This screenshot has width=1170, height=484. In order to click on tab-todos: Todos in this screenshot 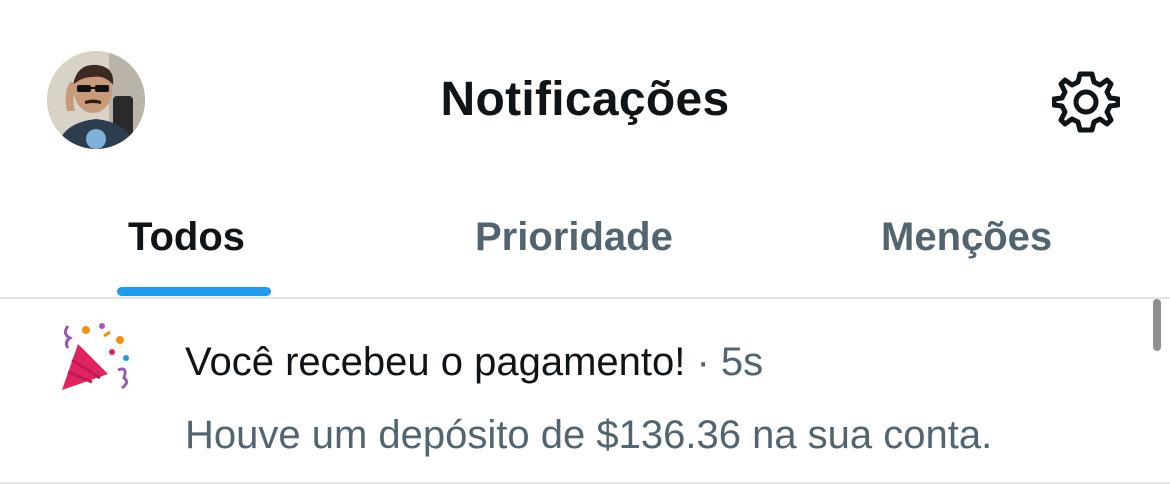, I will do `click(195, 244)`.